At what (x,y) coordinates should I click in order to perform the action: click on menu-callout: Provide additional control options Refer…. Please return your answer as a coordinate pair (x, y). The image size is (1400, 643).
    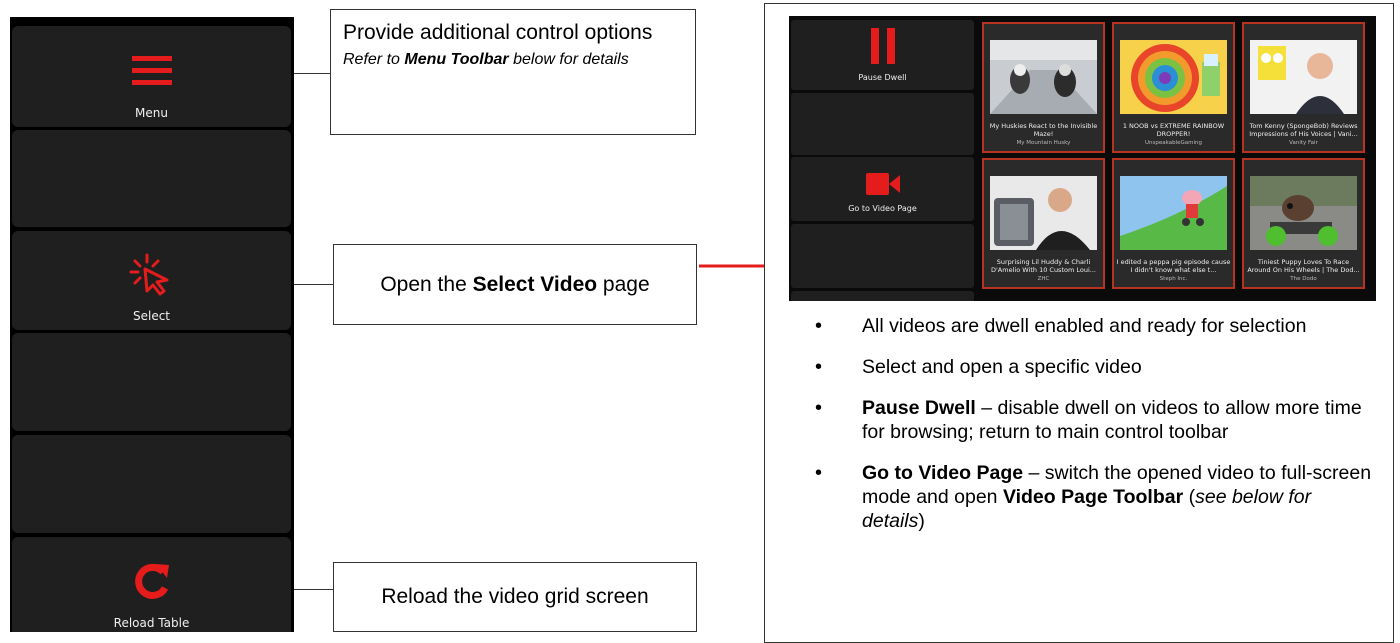
    Looking at the image, I should click on (513, 72).